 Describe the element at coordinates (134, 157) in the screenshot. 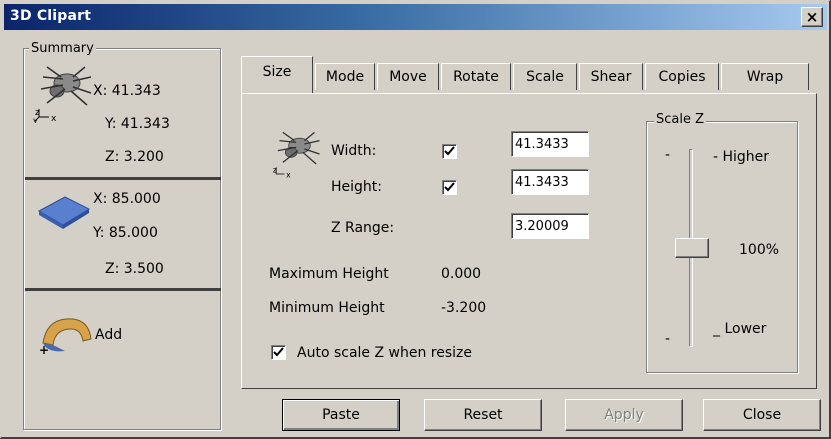

I see `model-z-value: Z: 3.200` at that location.